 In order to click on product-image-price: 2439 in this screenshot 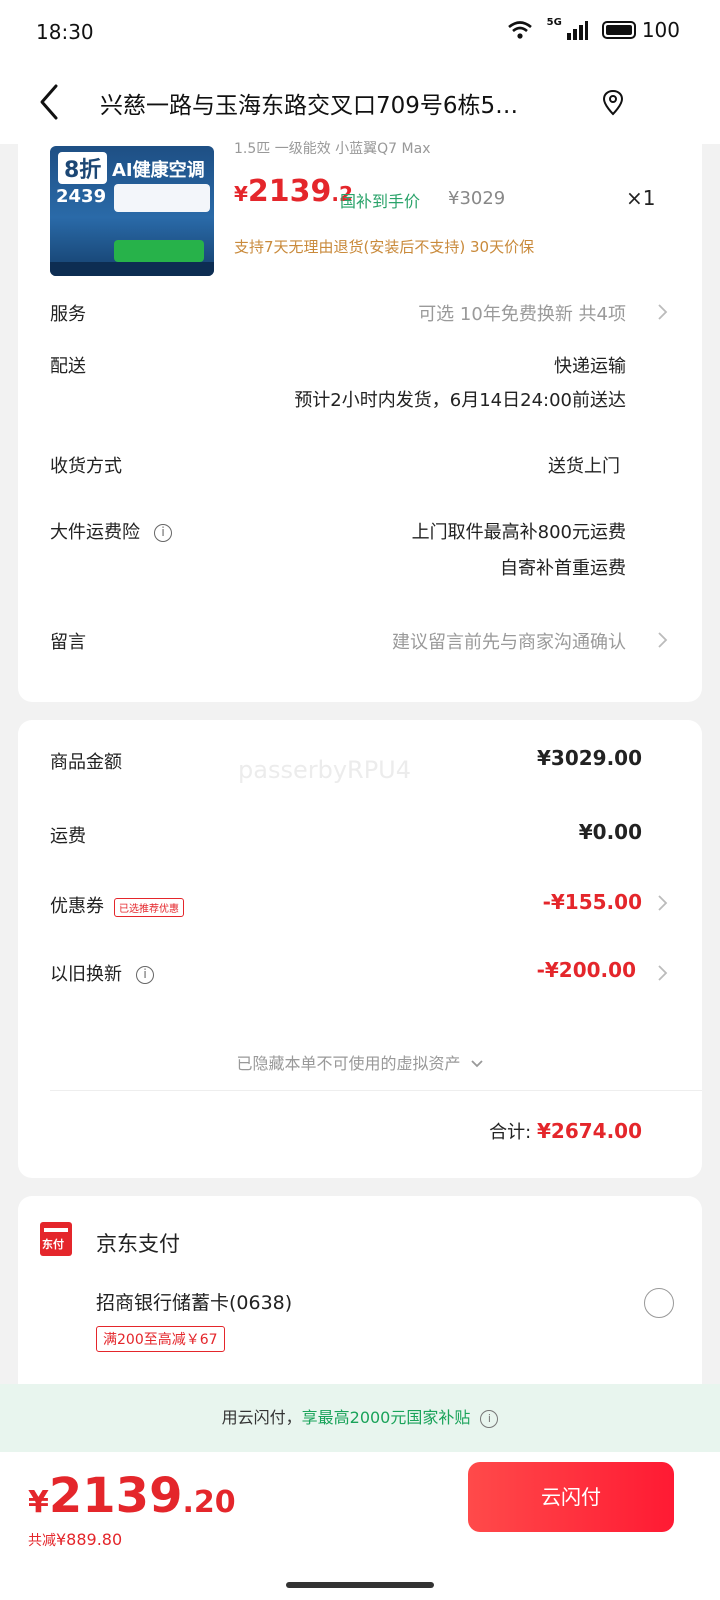, I will do `click(81, 196)`.